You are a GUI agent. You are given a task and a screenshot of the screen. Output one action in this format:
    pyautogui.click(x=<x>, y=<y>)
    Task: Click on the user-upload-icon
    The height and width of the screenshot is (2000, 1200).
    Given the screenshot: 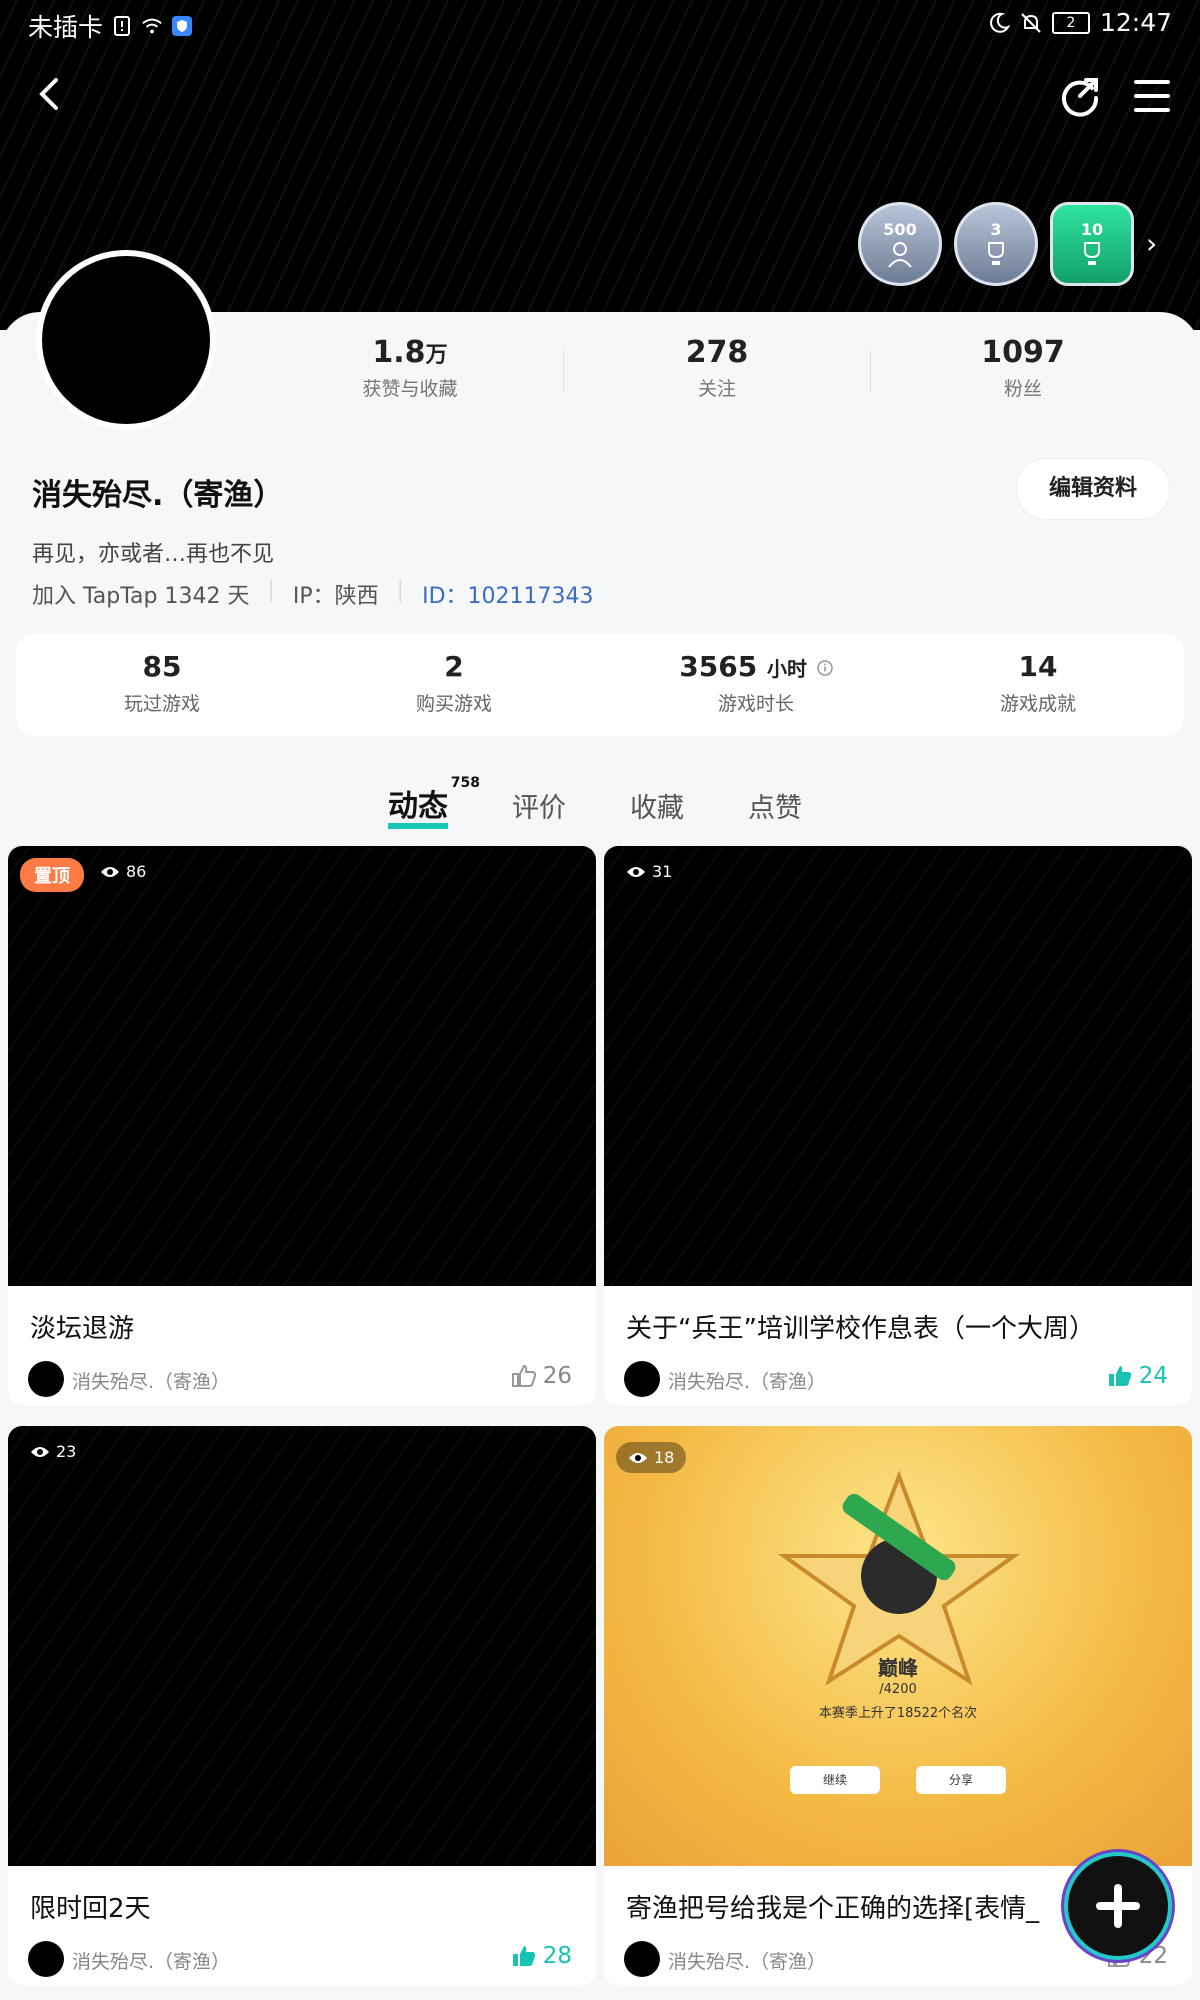 What is the action you would take?
    pyautogui.click(x=900, y=254)
    